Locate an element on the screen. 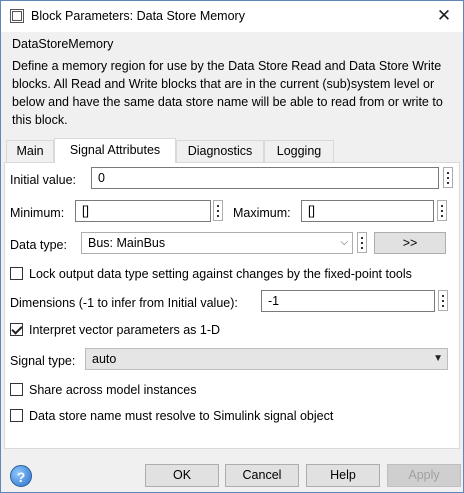 Image resolution: width=464 pixels, height=493 pixels. block-type-name: DataStoreMemory is located at coordinates (63, 44).